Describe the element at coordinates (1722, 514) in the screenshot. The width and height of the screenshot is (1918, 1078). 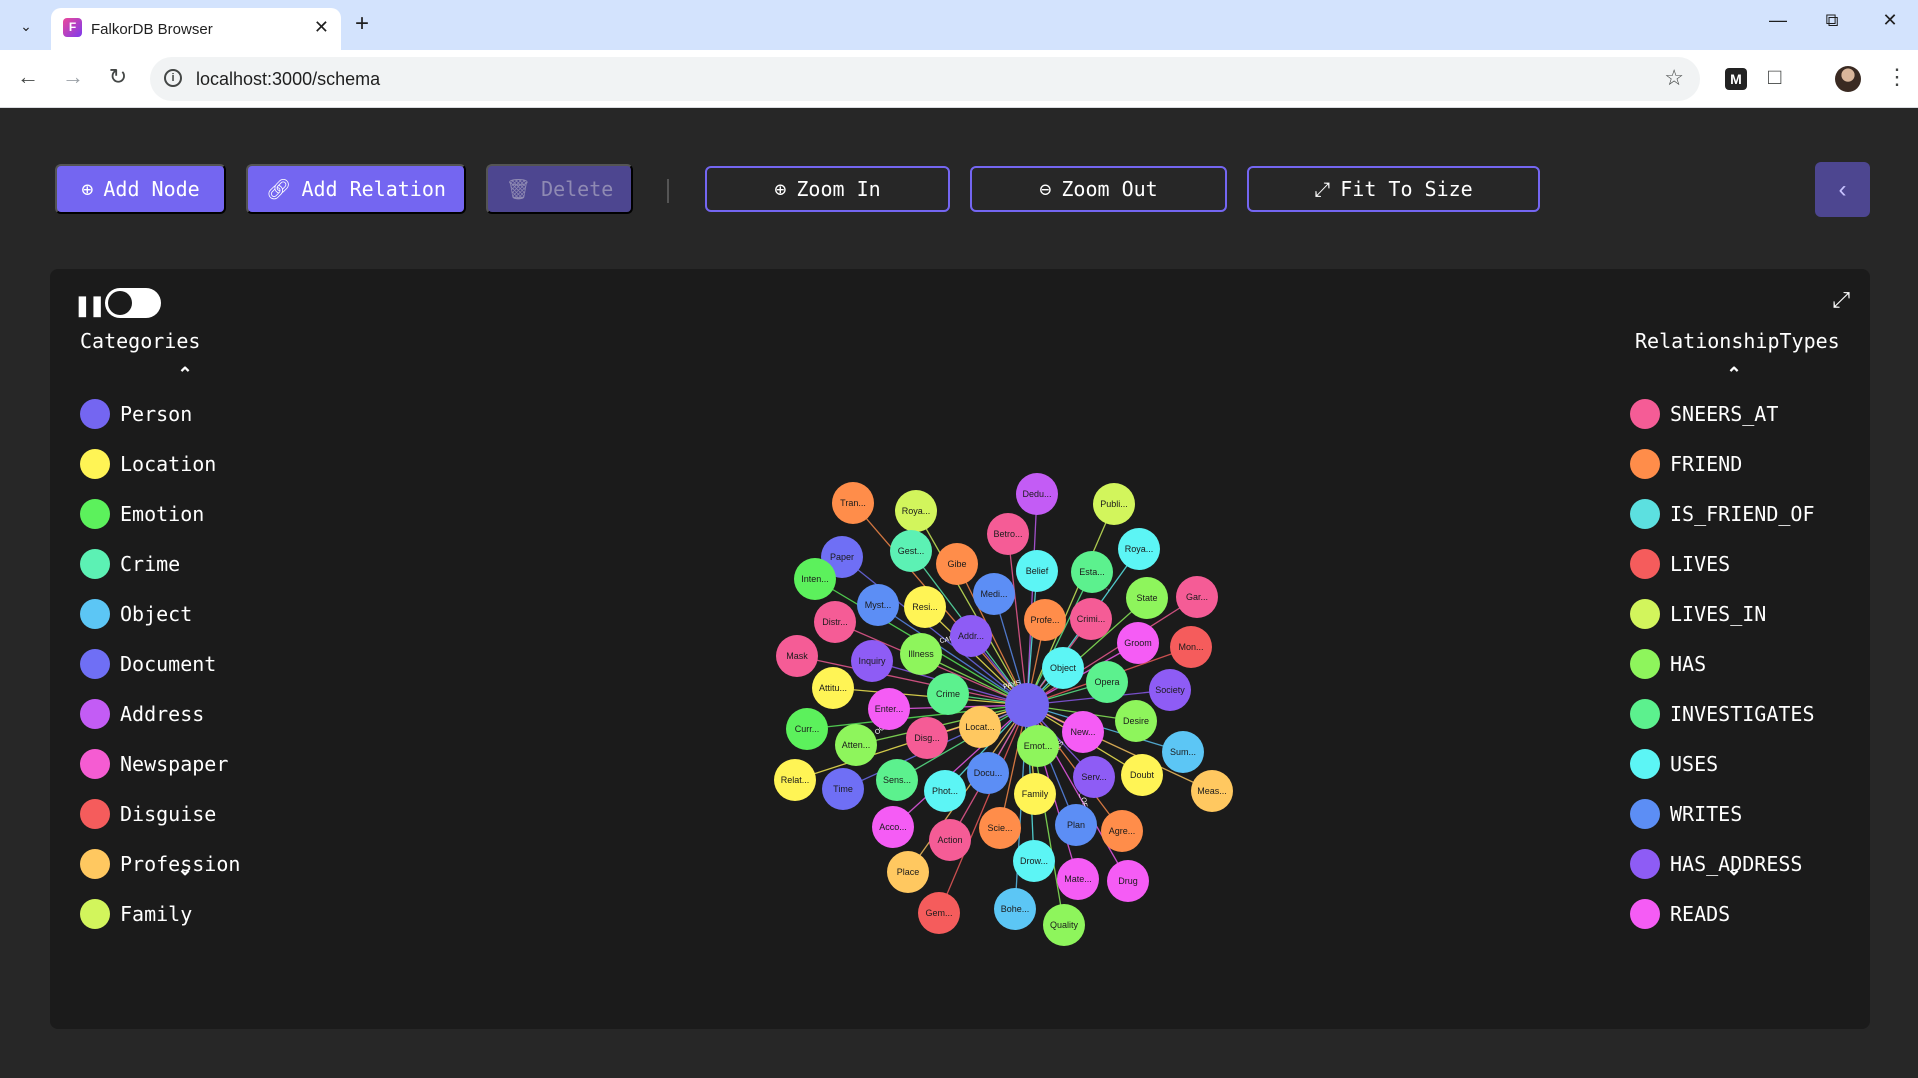
I see `relationship-type-item: IS_FRIEND_OF` at that location.